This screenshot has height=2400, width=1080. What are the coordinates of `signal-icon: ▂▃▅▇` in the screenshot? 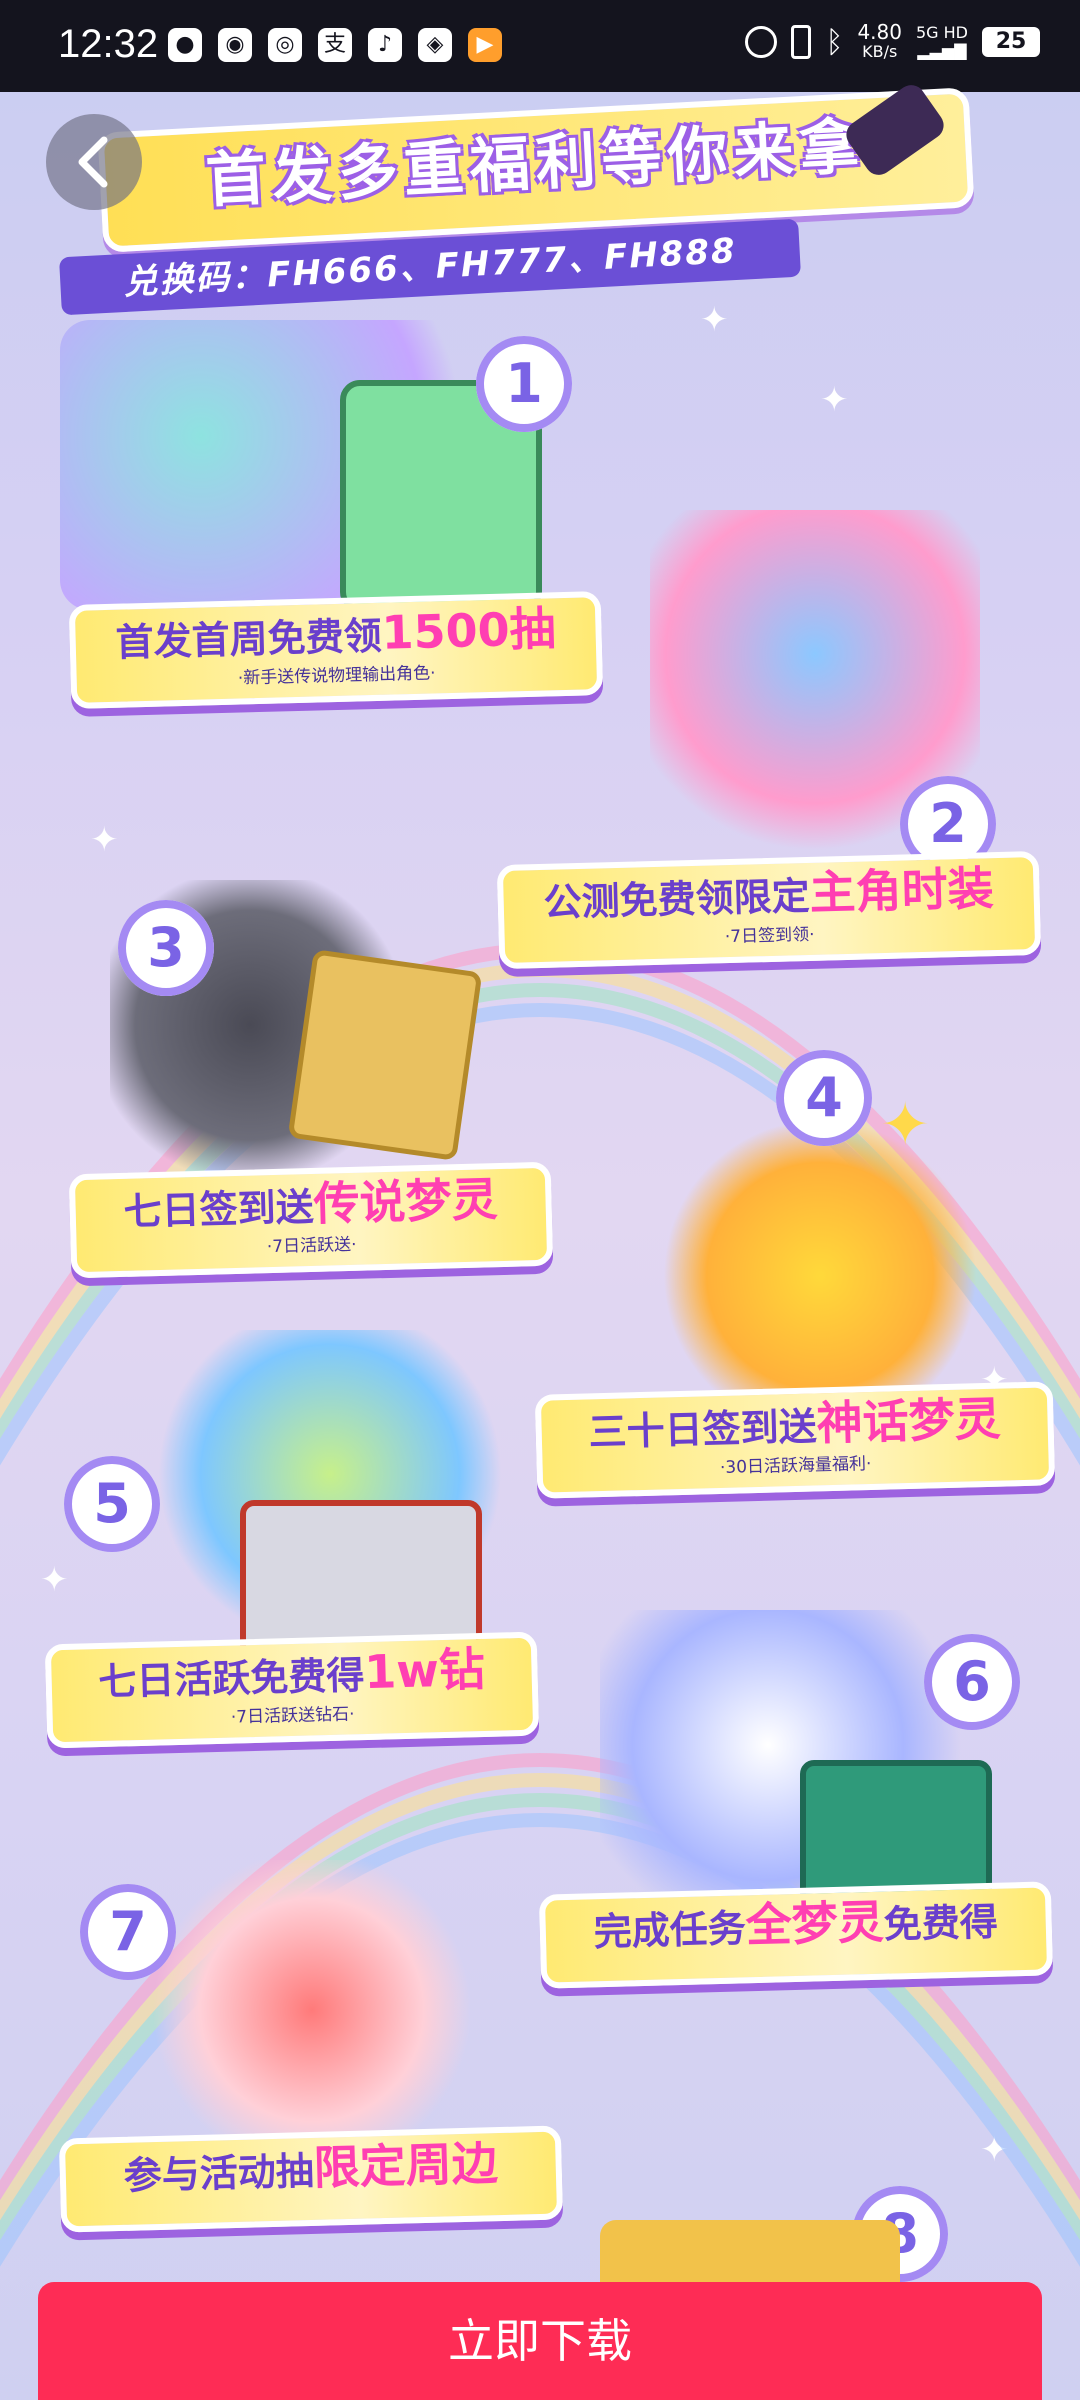 It's located at (942, 50).